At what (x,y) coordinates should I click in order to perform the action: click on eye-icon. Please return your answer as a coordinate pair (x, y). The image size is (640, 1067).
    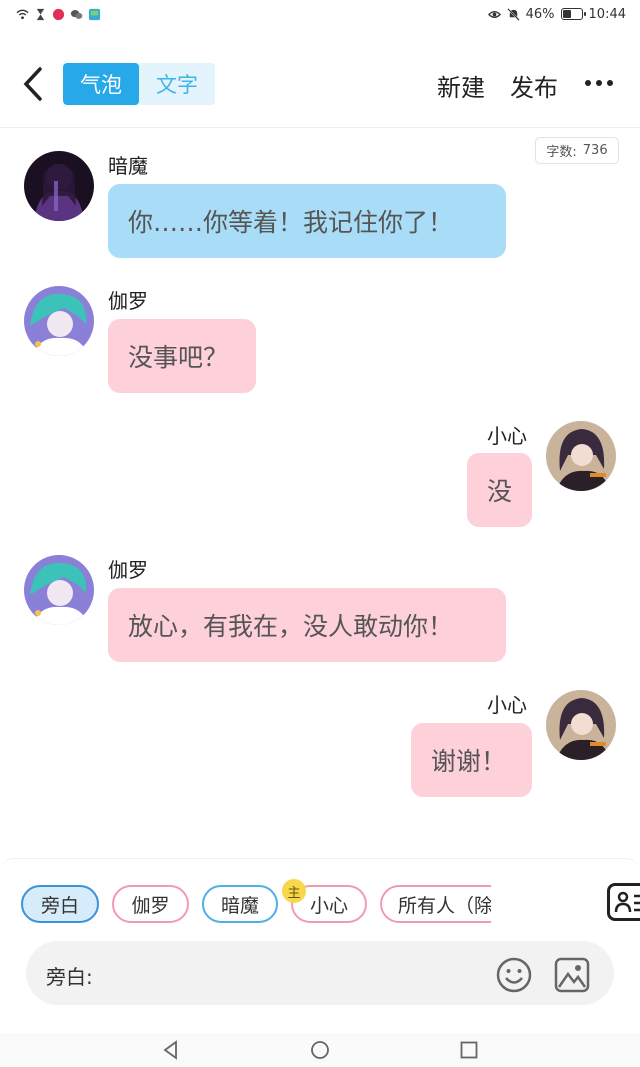
    Looking at the image, I should click on (494, 14).